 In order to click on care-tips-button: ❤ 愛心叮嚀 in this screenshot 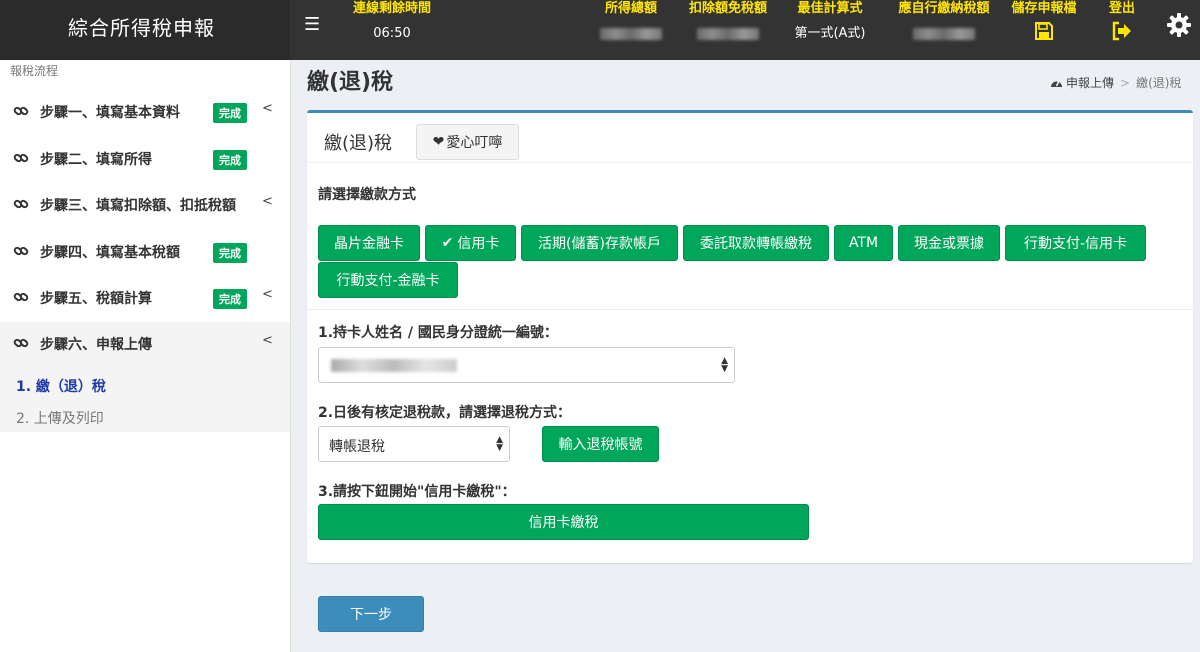, I will do `click(467, 142)`.